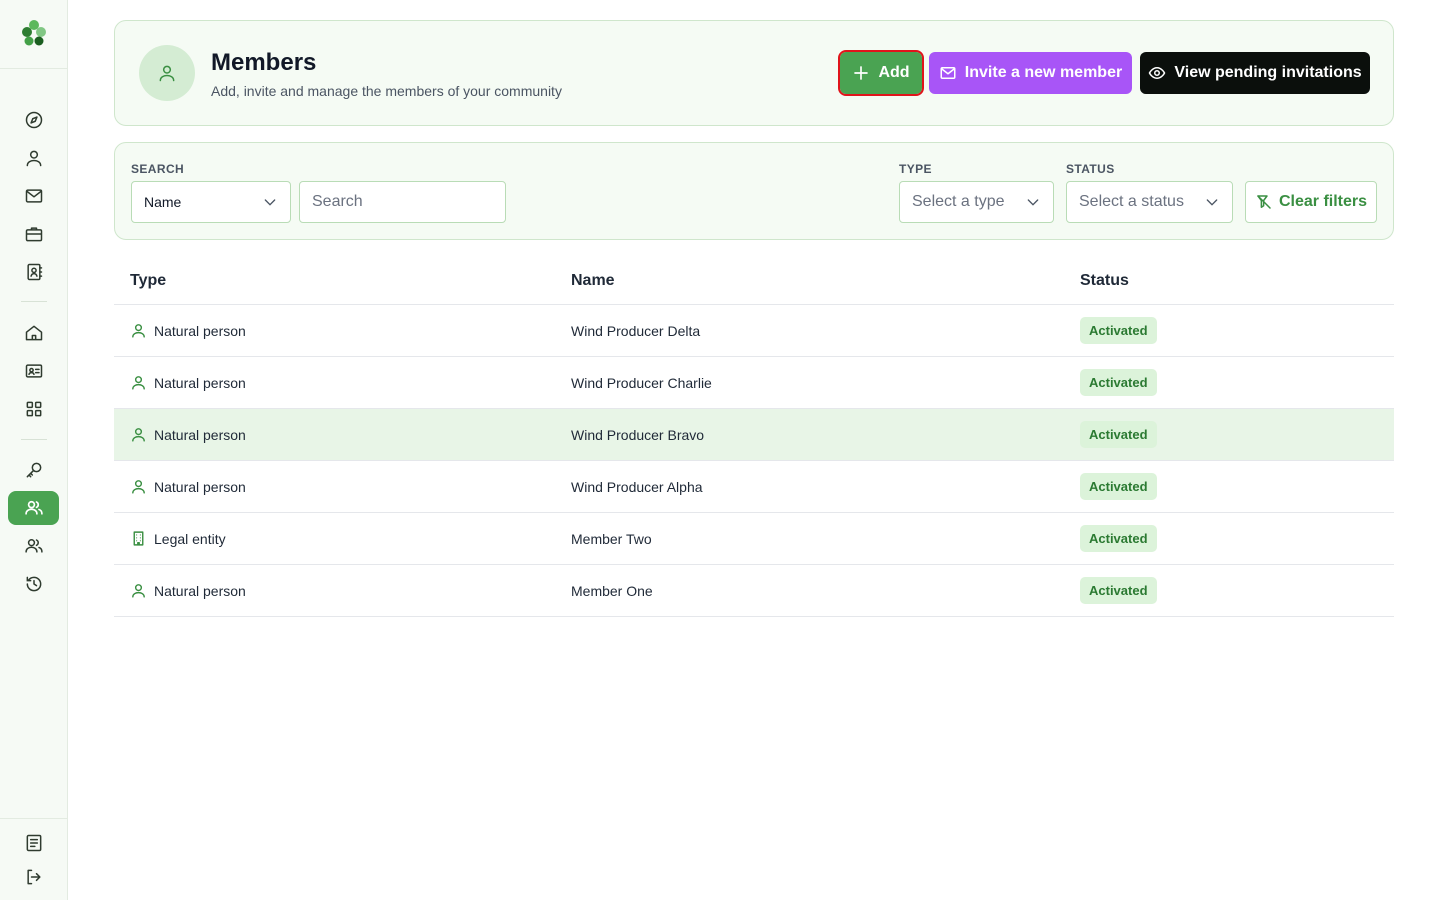 Image resolution: width=1440 pixels, height=900 pixels. I want to click on name-cell: Wind Producer Delta, so click(636, 330).